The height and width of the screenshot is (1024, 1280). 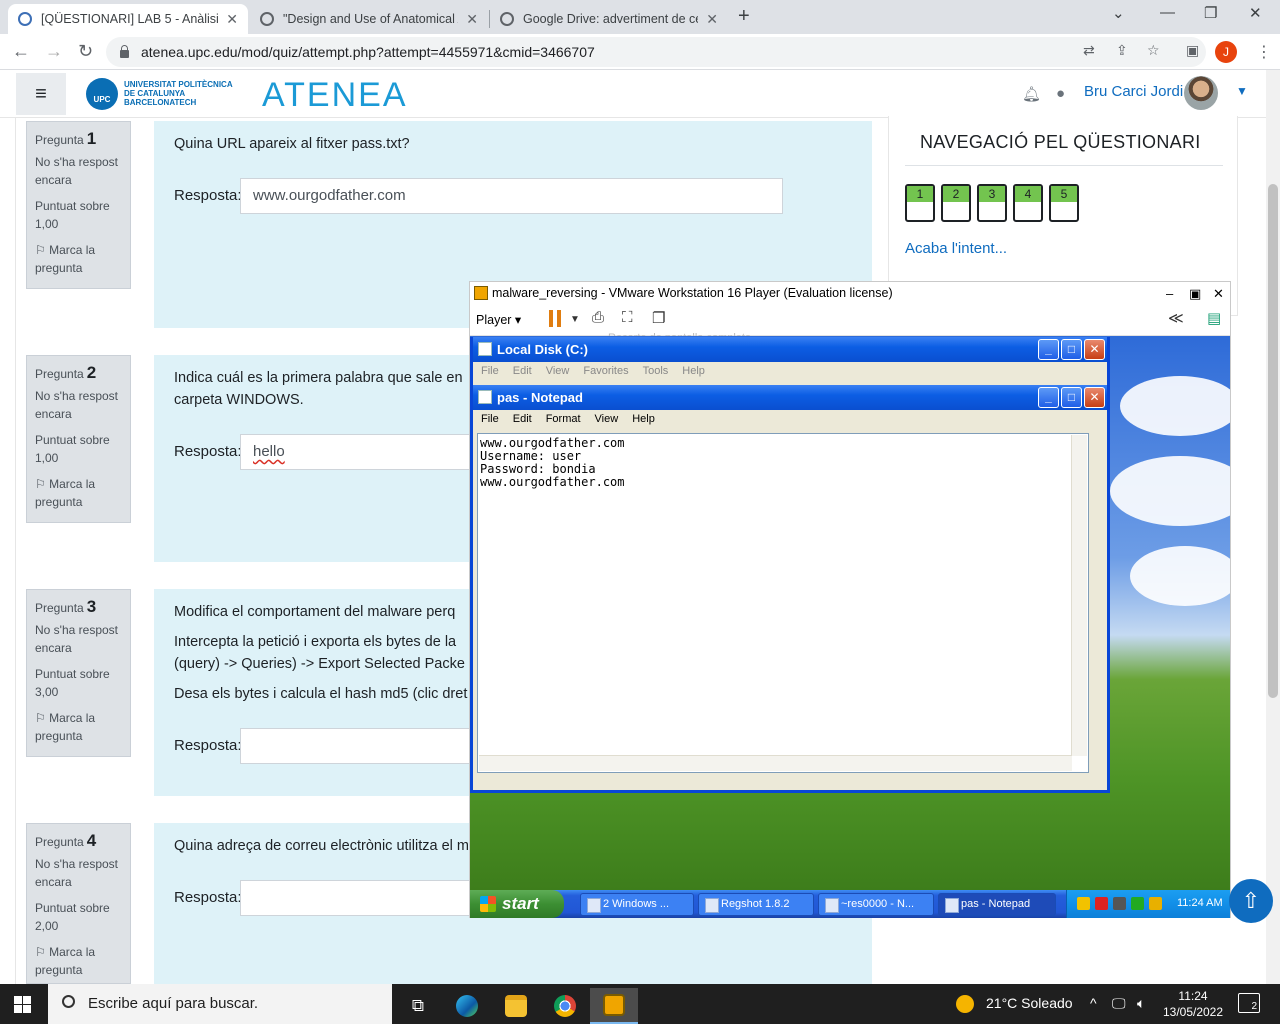 What do you see at coordinates (1119, 903) in the screenshot?
I see `network-icon` at bounding box center [1119, 903].